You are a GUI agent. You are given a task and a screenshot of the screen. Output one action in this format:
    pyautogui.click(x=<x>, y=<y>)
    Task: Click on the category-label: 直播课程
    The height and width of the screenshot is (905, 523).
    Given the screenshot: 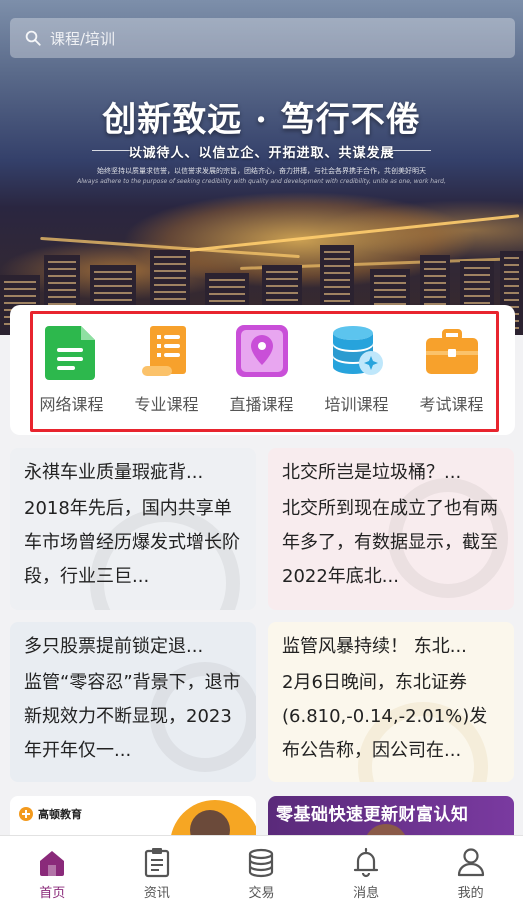 What is the action you would take?
    pyautogui.click(x=261, y=404)
    